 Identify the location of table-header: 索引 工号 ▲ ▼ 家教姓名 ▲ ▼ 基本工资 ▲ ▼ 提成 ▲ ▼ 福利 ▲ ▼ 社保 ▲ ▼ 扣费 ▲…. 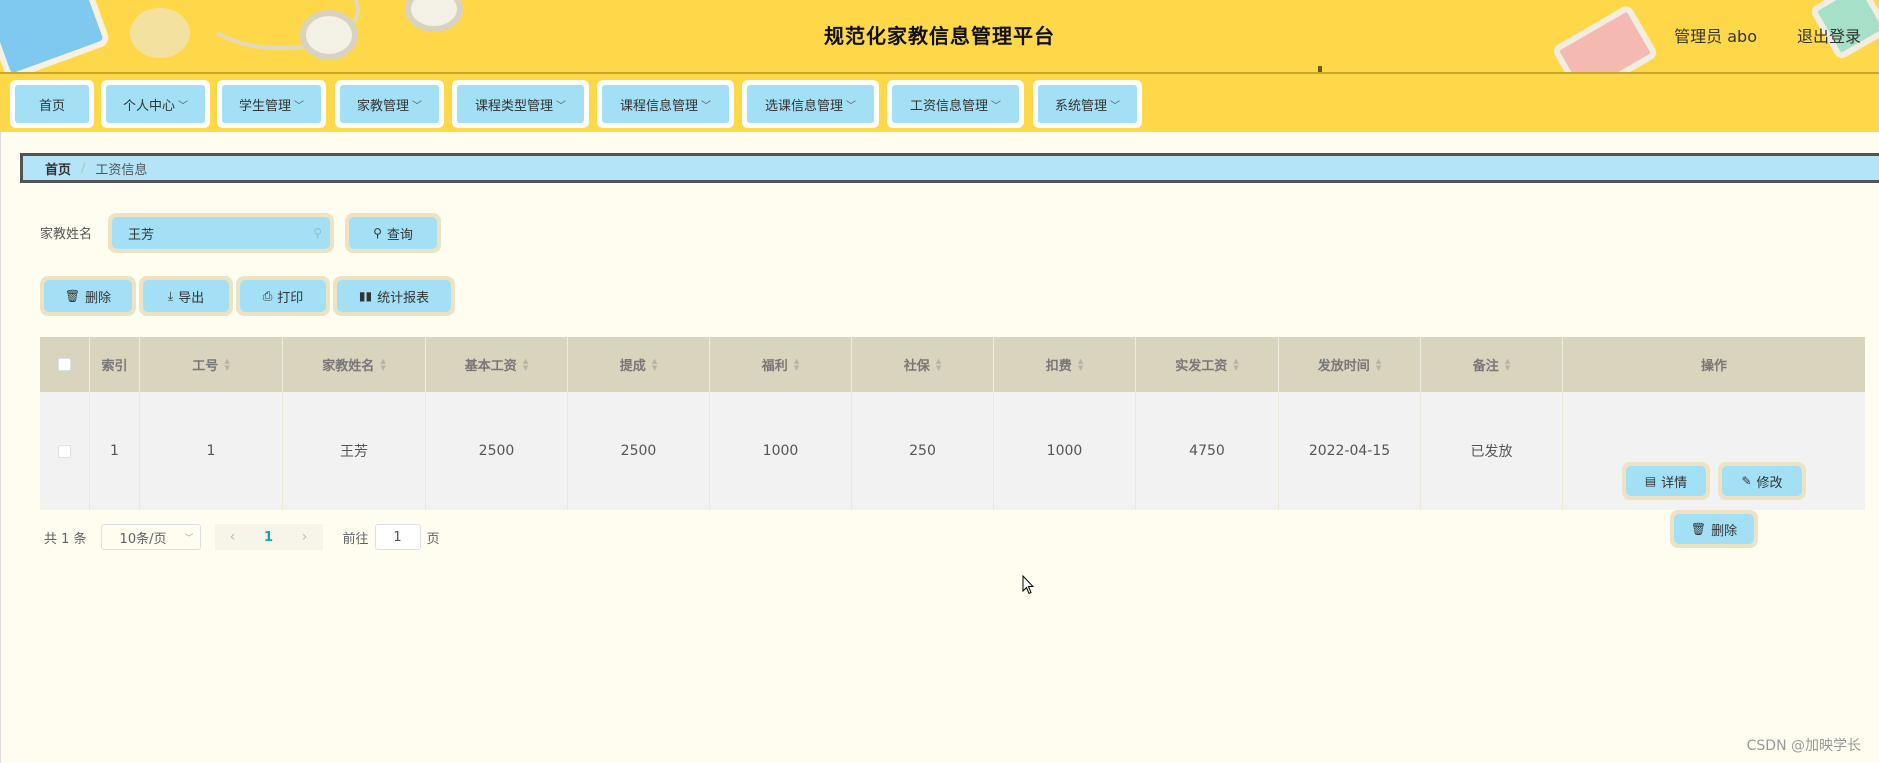
(952, 364).